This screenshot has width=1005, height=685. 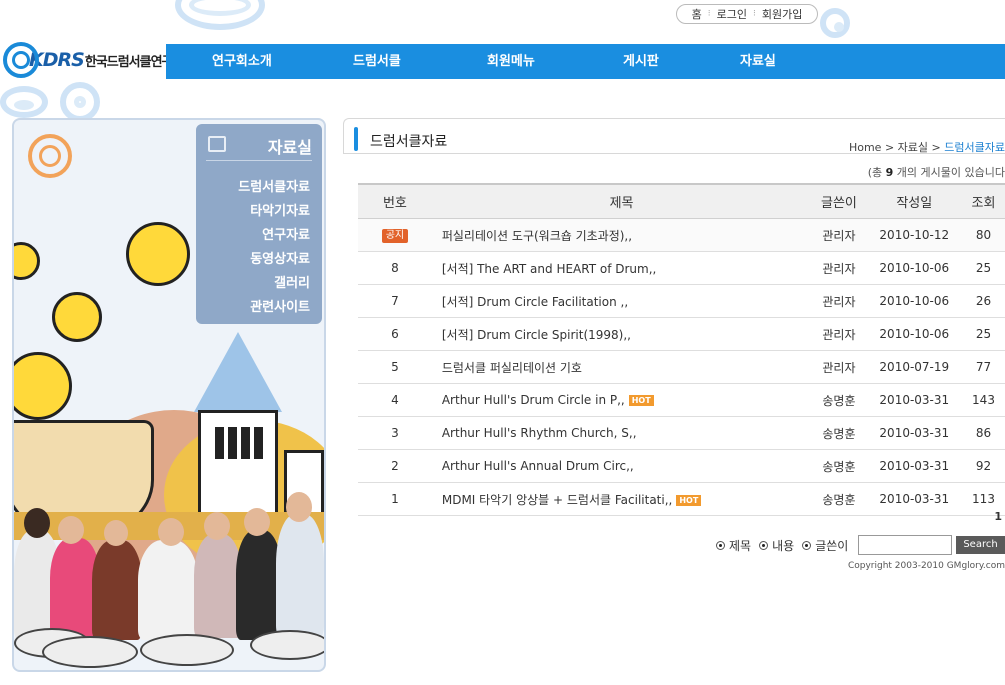 I want to click on search-option-content: 내용, so click(x=776, y=545).